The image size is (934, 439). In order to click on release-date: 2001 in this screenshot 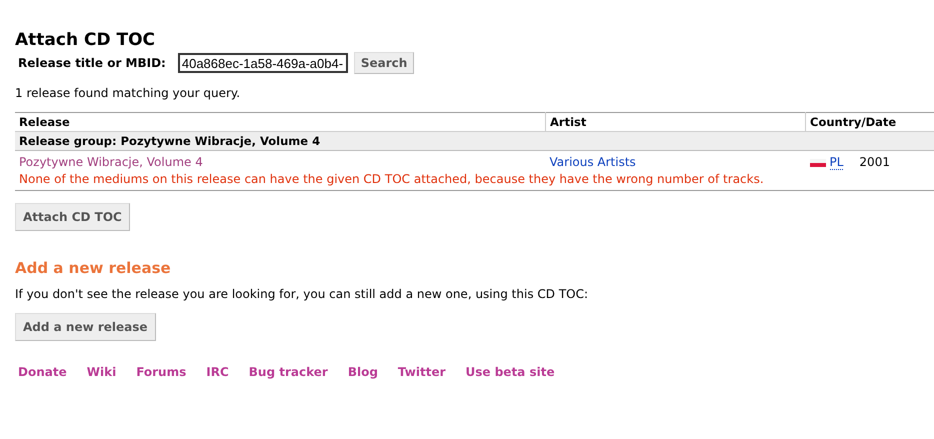, I will do `click(874, 162)`.